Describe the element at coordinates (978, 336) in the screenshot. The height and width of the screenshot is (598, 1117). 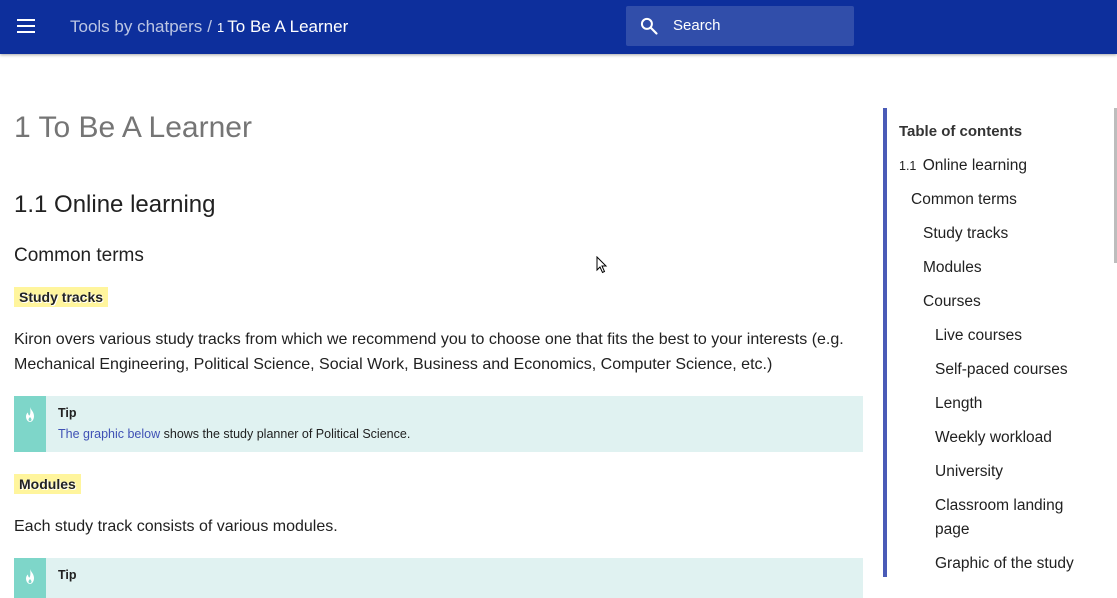
I see `toc-item-live-courses: Live courses` at that location.